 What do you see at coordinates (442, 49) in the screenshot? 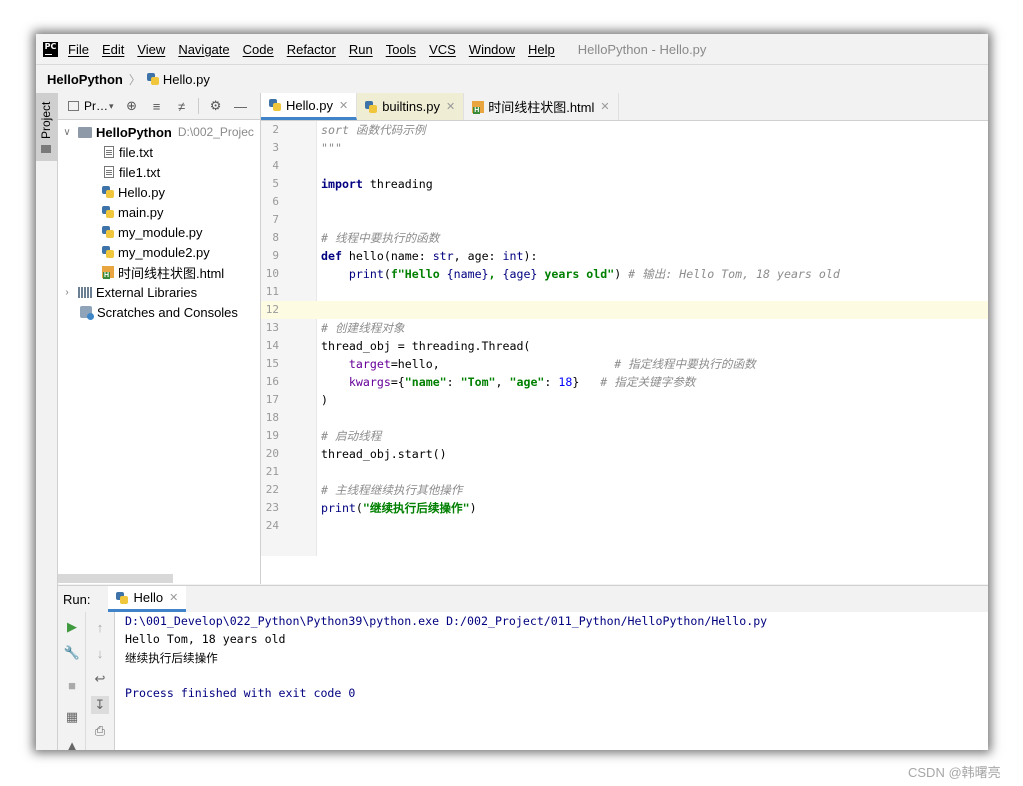
I see `menu-vcs: VCS` at bounding box center [442, 49].